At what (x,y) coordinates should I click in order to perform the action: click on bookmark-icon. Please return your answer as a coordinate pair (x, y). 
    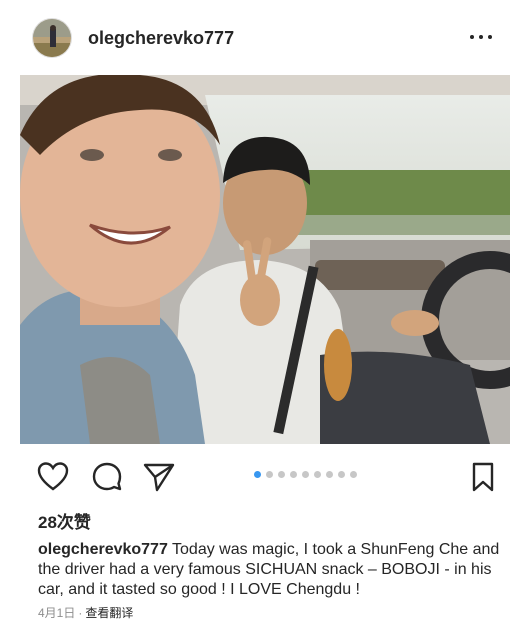
    Looking at the image, I should click on (483, 477).